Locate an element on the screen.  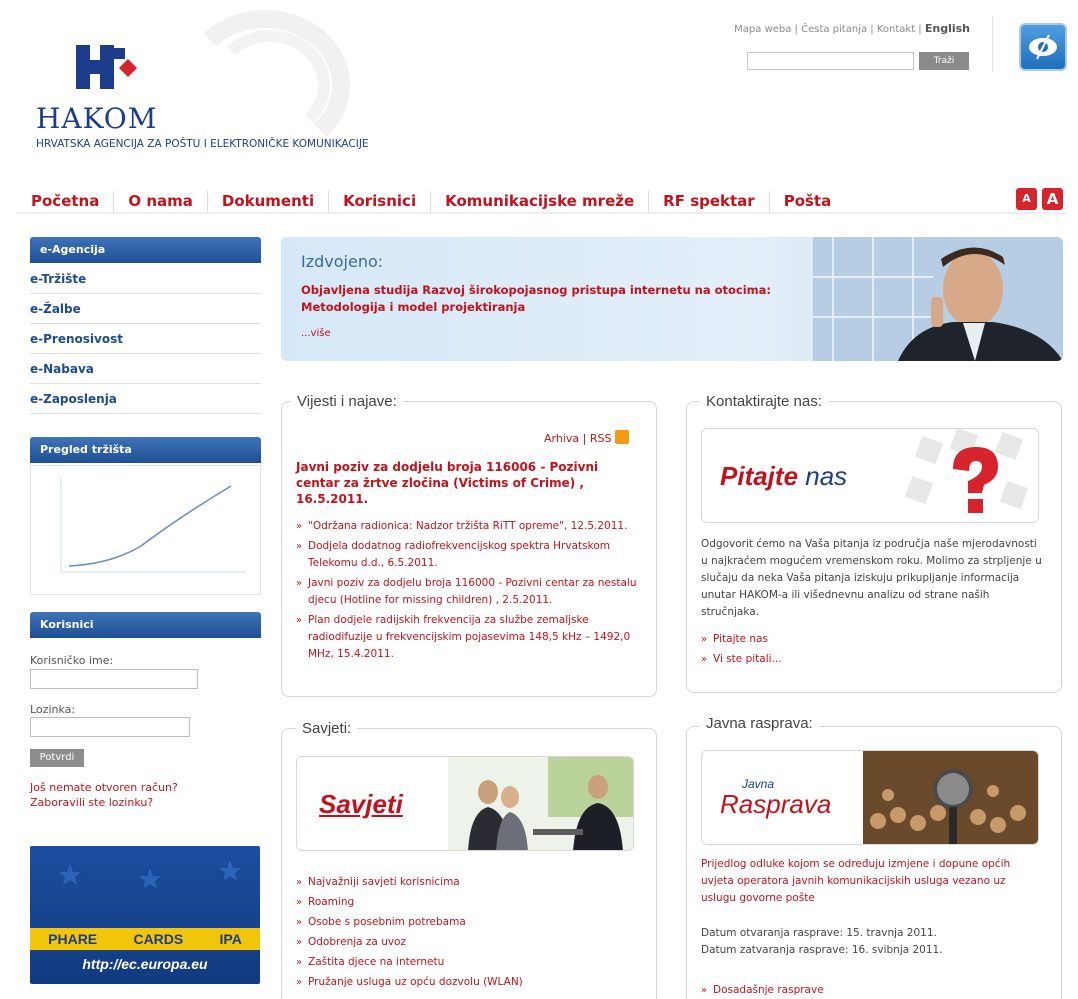
sidebar-item-ejobs: e-Zaposlenja is located at coordinates (145, 399).